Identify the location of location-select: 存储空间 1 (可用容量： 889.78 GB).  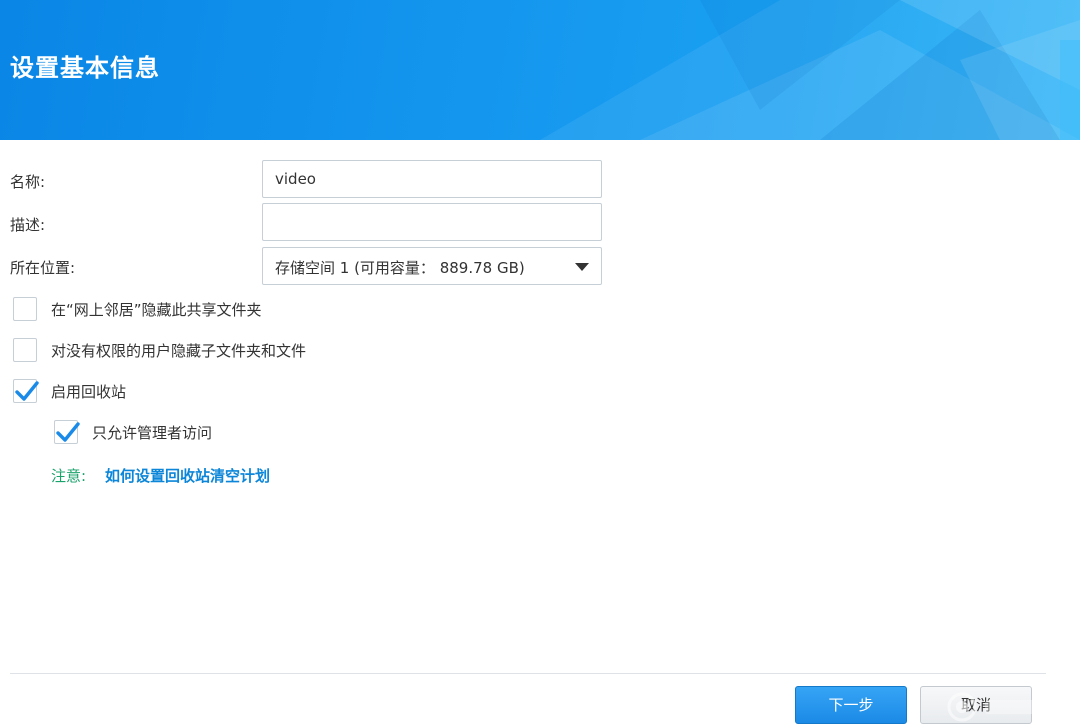
(432, 266).